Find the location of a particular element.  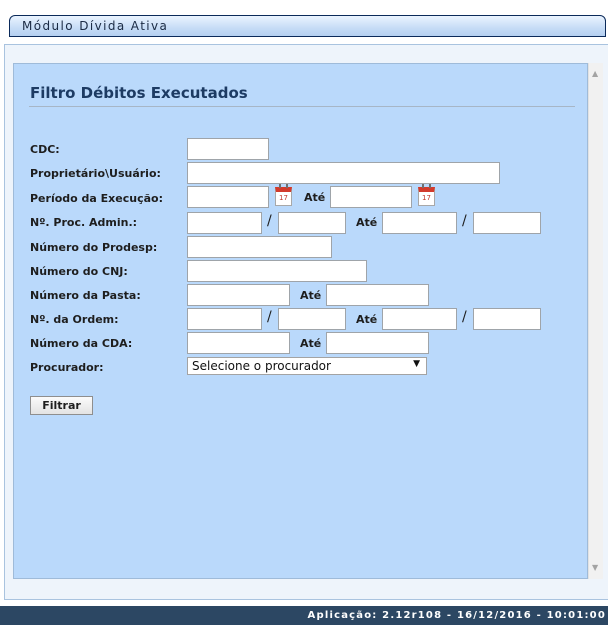

period-end-input is located at coordinates (371, 197).